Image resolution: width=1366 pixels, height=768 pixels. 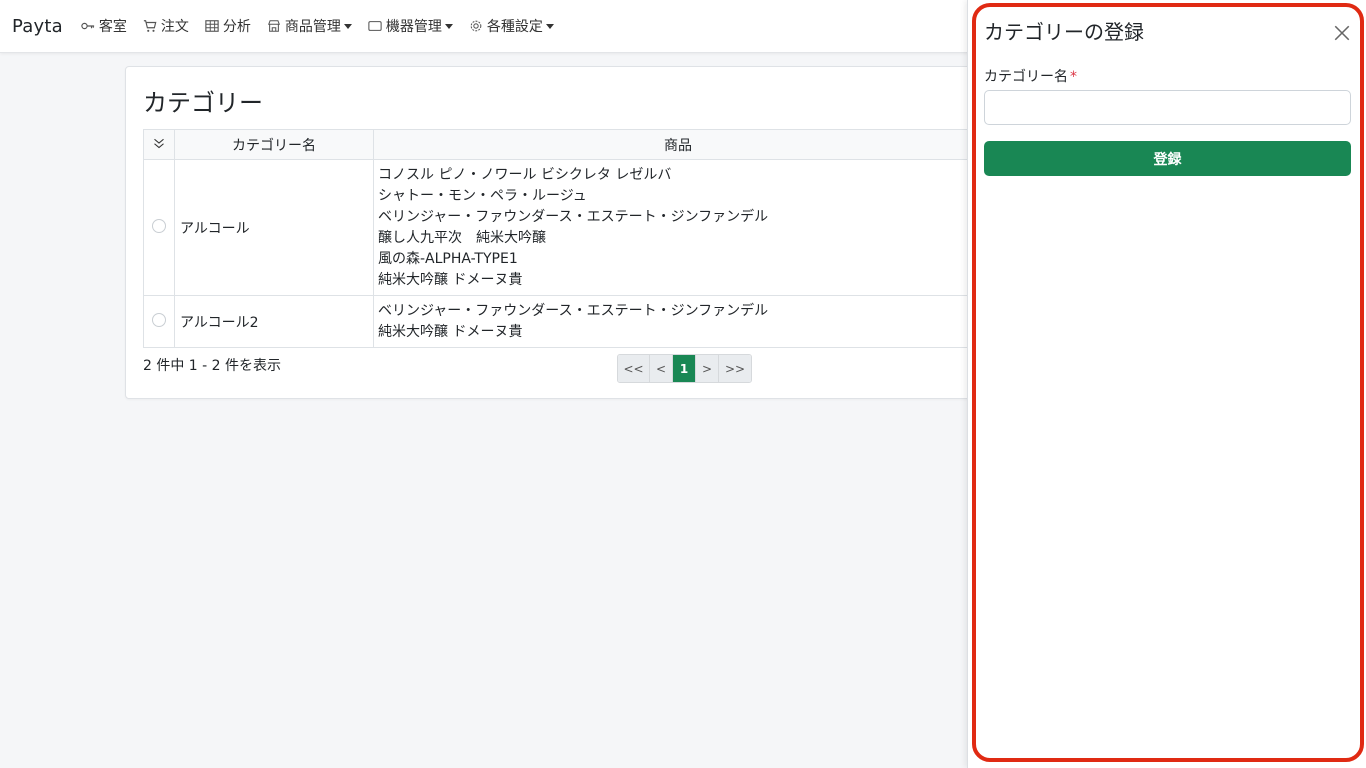 I want to click on nav-guest-rooms: 客室, so click(x=104, y=26).